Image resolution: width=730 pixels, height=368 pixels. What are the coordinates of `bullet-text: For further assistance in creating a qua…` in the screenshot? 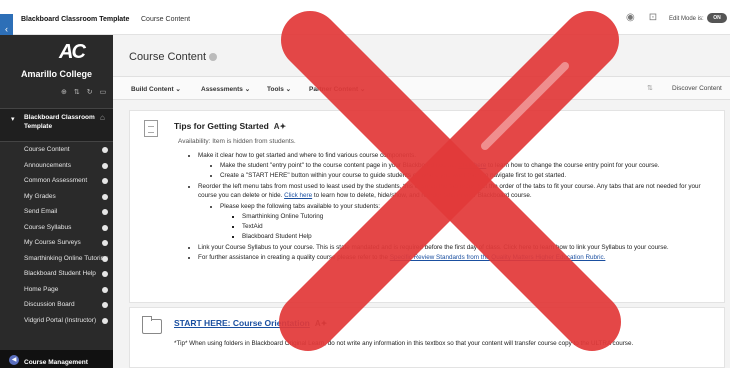 It's located at (293, 258).